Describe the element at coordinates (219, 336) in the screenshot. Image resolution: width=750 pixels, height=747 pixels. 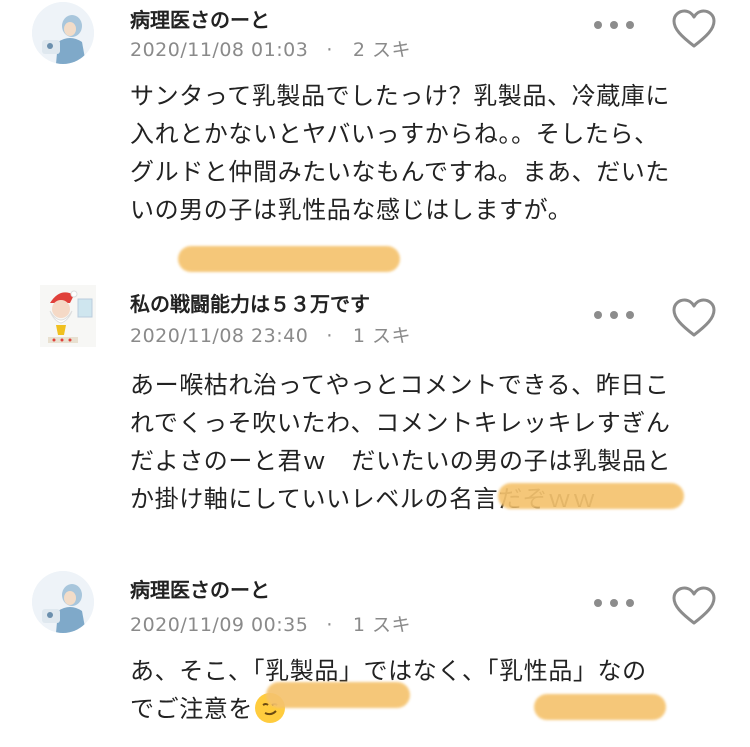
I see `comment-date: 2020/11/08 23:40` at that location.